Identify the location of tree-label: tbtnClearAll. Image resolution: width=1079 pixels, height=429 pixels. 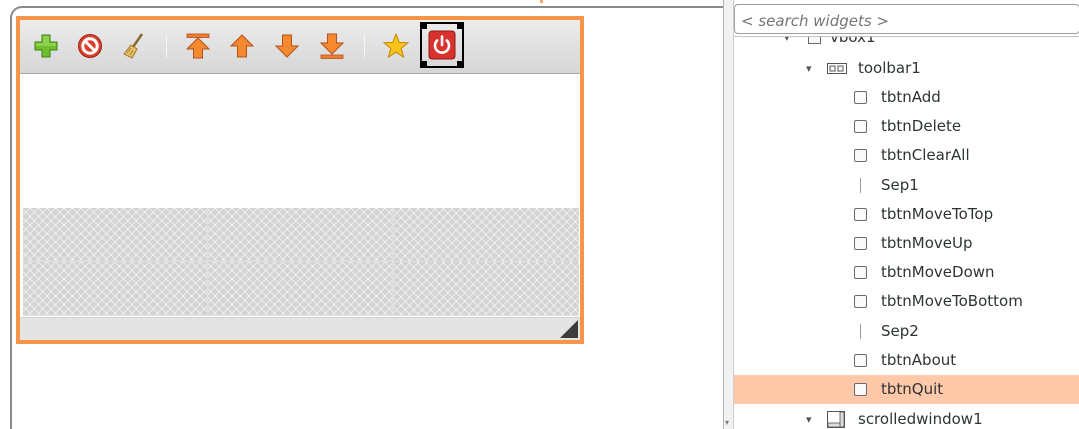
(925, 155).